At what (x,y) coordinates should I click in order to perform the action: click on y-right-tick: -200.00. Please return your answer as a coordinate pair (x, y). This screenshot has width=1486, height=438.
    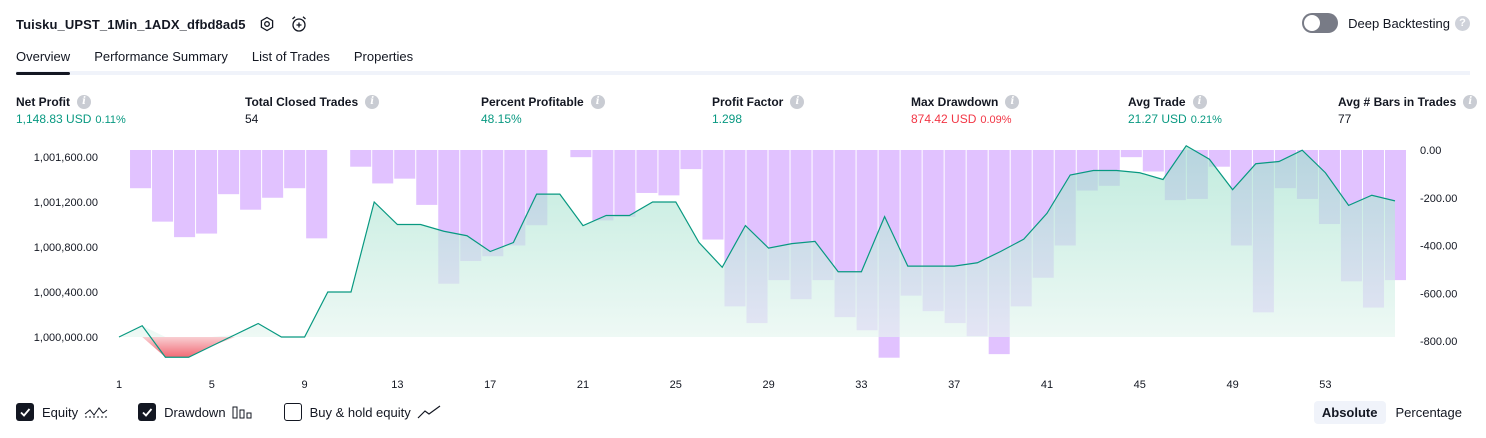
    Looking at the image, I should click on (1438, 199).